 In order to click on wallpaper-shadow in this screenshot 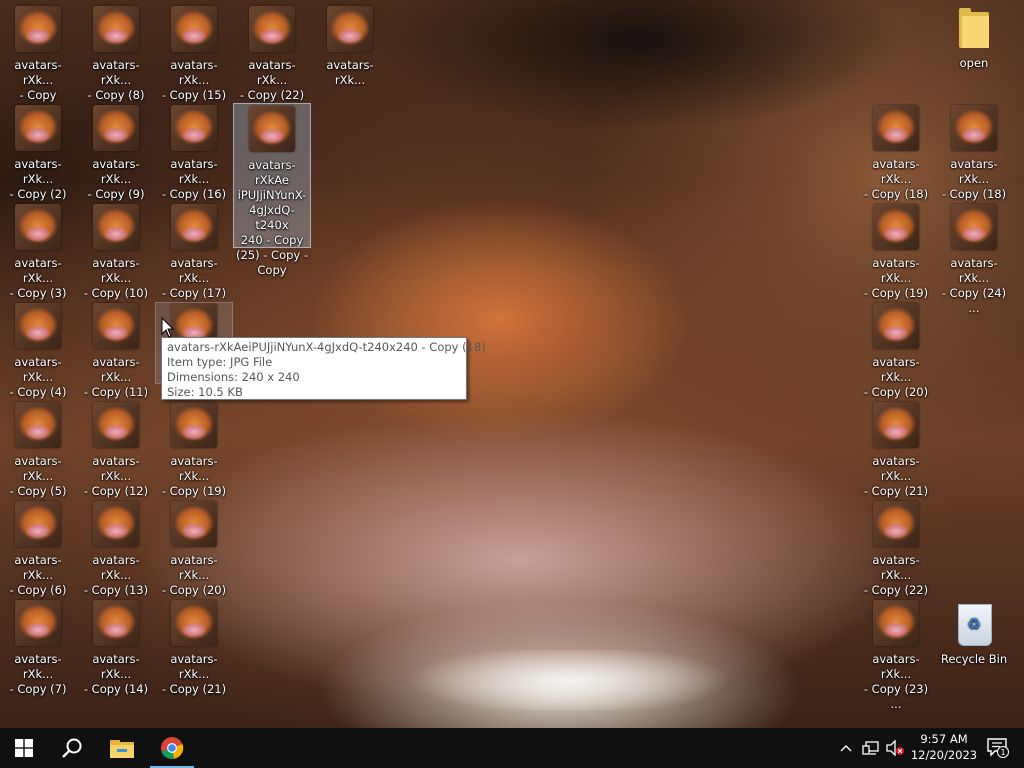, I will do `click(640, 75)`.